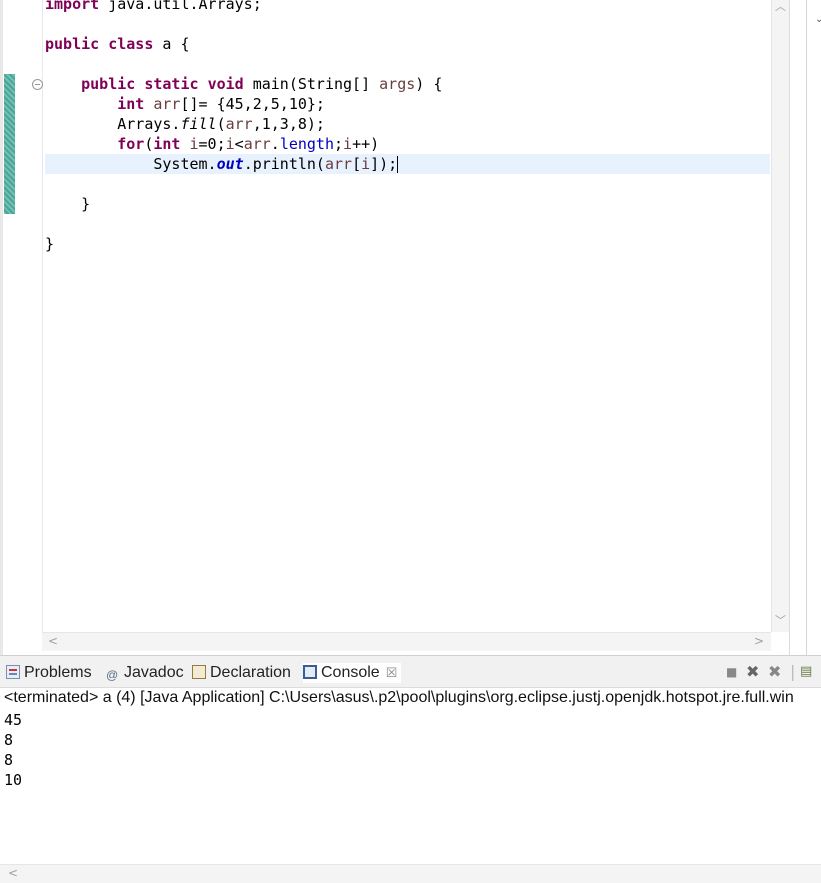 The width and height of the screenshot is (821, 883). Describe the element at coordinates (407, 7) in the screenshot. I see `code-line: import java.util.Arrays;` at that location.